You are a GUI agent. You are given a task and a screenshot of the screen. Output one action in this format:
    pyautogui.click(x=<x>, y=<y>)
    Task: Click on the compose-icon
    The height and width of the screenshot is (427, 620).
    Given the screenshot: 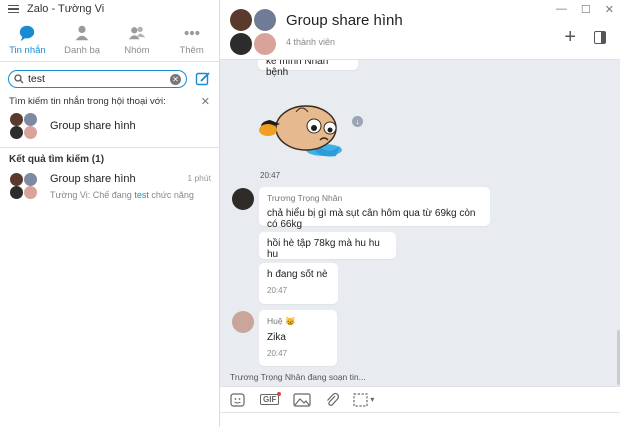 What is the action you would take?
    pyautogui.click(x=203, y=79)
    